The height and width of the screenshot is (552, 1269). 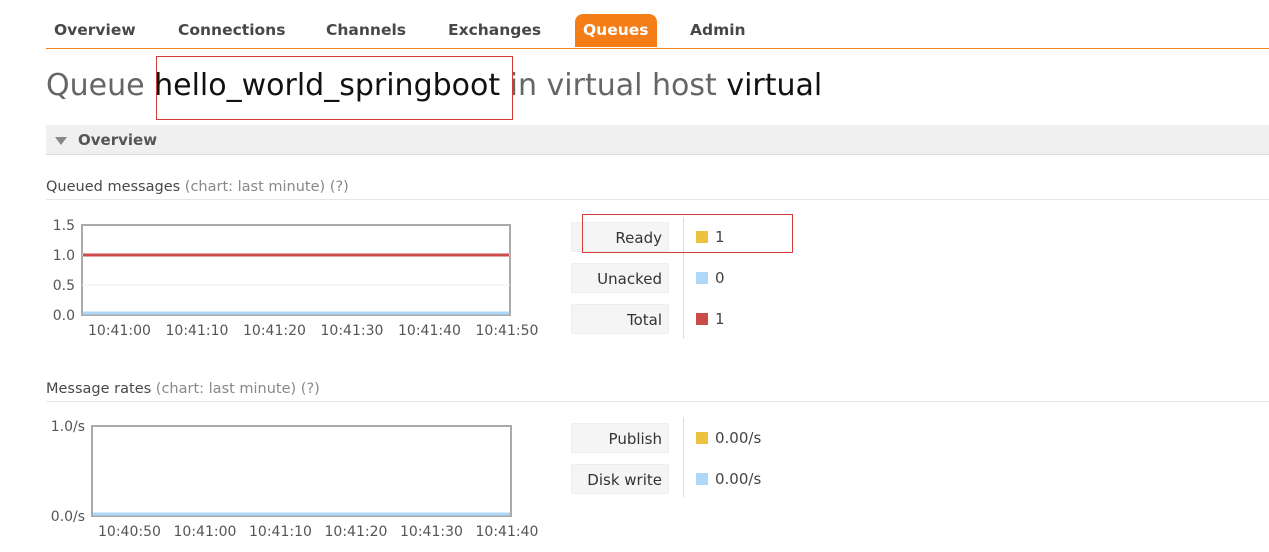 What do you see at coordinates (702, 319) in the screenshot?
I see `total-swatch` at bounding box center [702, 319].